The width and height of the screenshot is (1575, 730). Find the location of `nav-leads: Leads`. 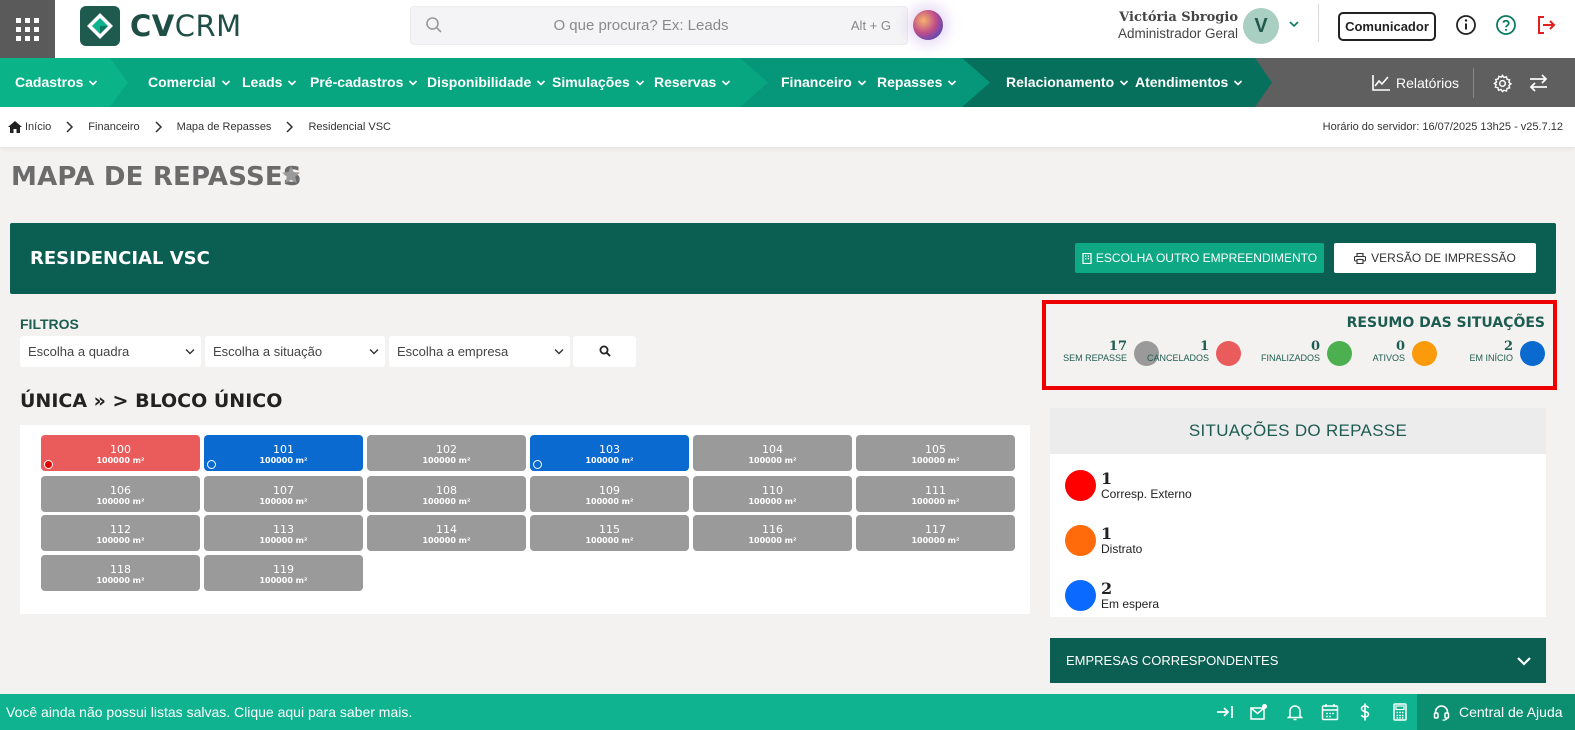

nav-leads: Leads is located at coordinates (269, 82).